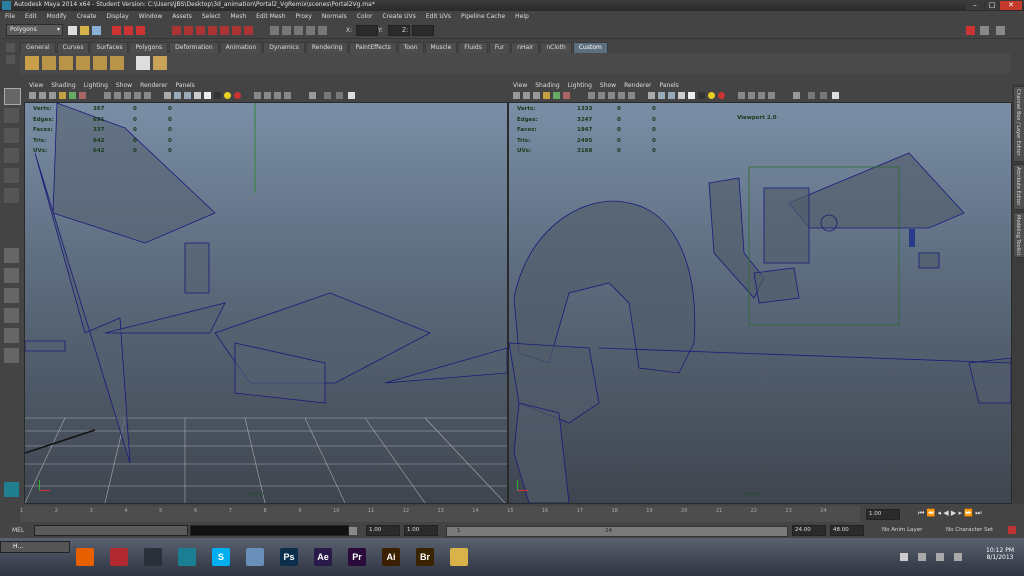  Describe the element at coordinates (323, 557) in the screenshot. I see `taskbar-after-effects: Ae` at that location.